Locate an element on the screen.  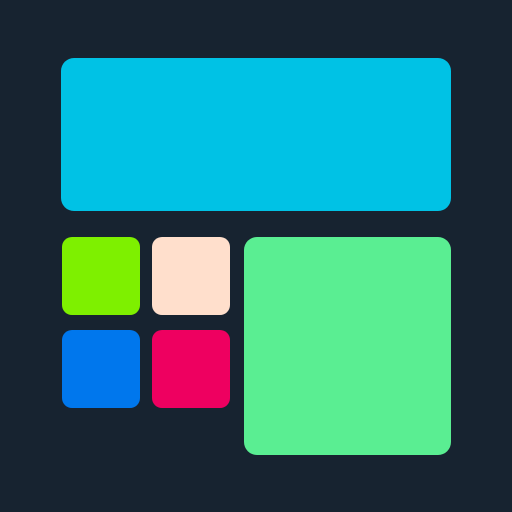
small-tile-peach is located at coordinates (191, 276).